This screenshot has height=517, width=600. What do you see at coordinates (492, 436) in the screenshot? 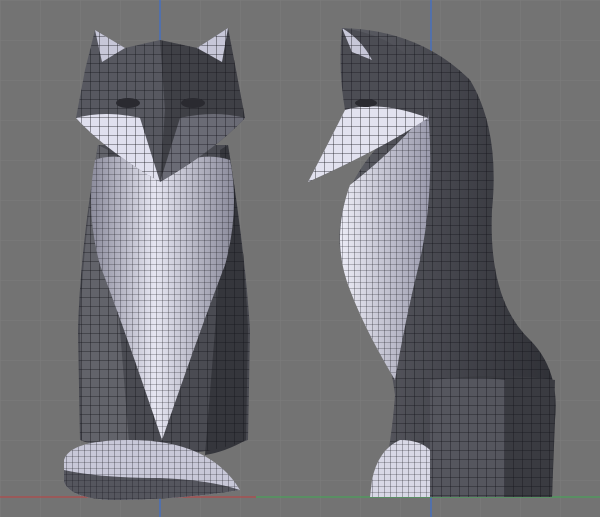
I see `side-base-wire` at bounding box center [492, 436].